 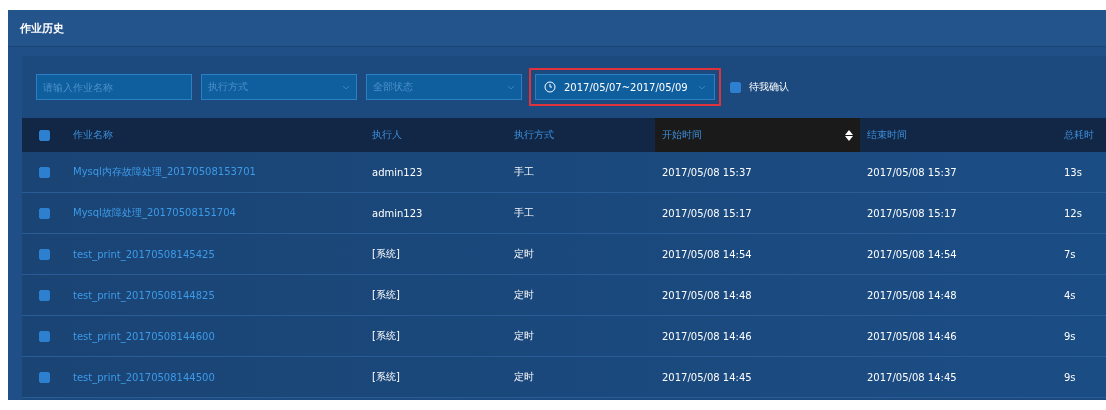 I want to click on column-header: 执行方式, so click(x=581, y=135).